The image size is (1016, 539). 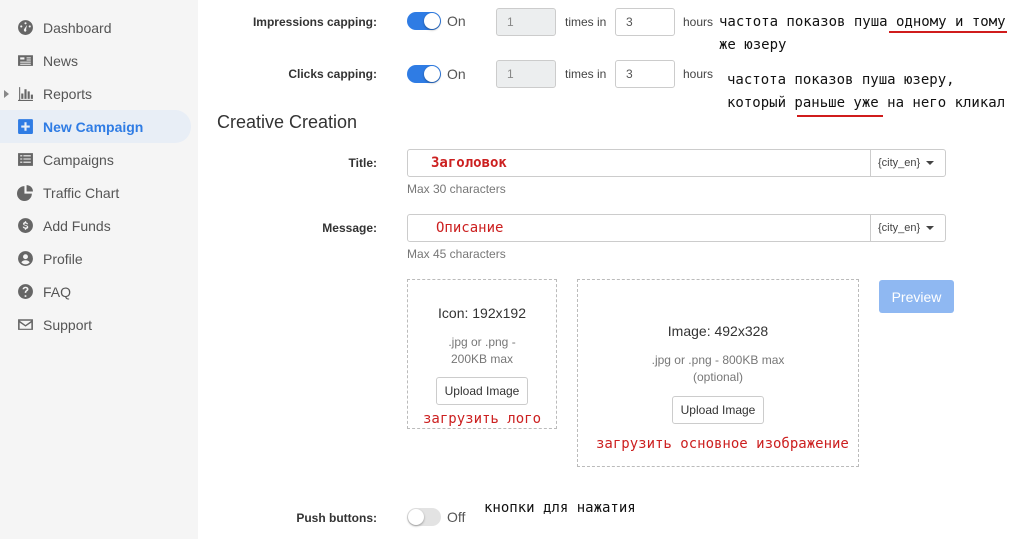 What do you see at coordinates (482, 313) in the screenshot?
I see `icon-upload-title: Icon: 192x192` at bounding box center [482, 313].